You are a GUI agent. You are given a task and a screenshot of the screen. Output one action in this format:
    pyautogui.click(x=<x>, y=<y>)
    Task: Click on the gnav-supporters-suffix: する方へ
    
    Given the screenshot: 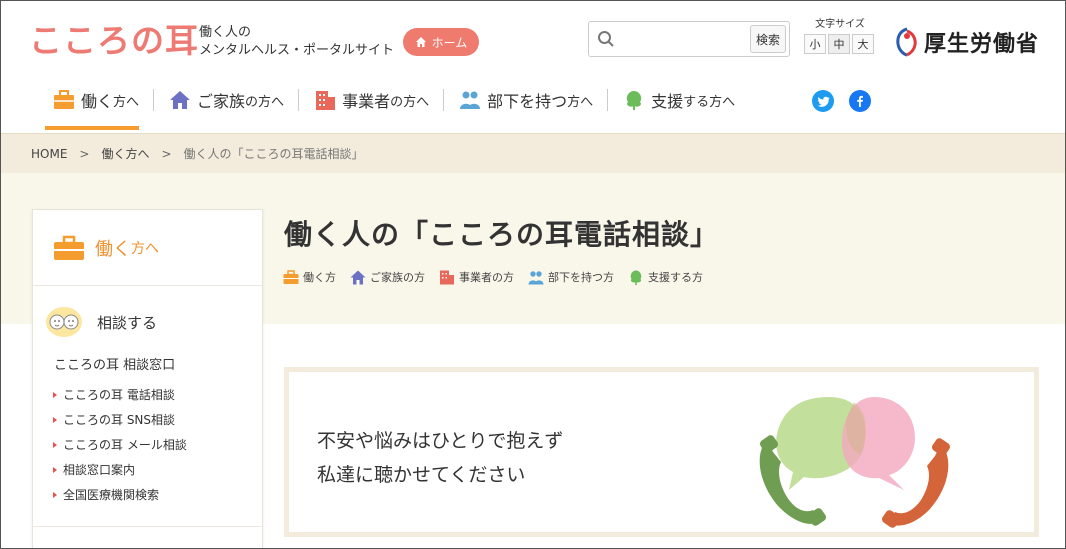 What is the action you would take?
    pyautogui.click(x=709, y=102)
    